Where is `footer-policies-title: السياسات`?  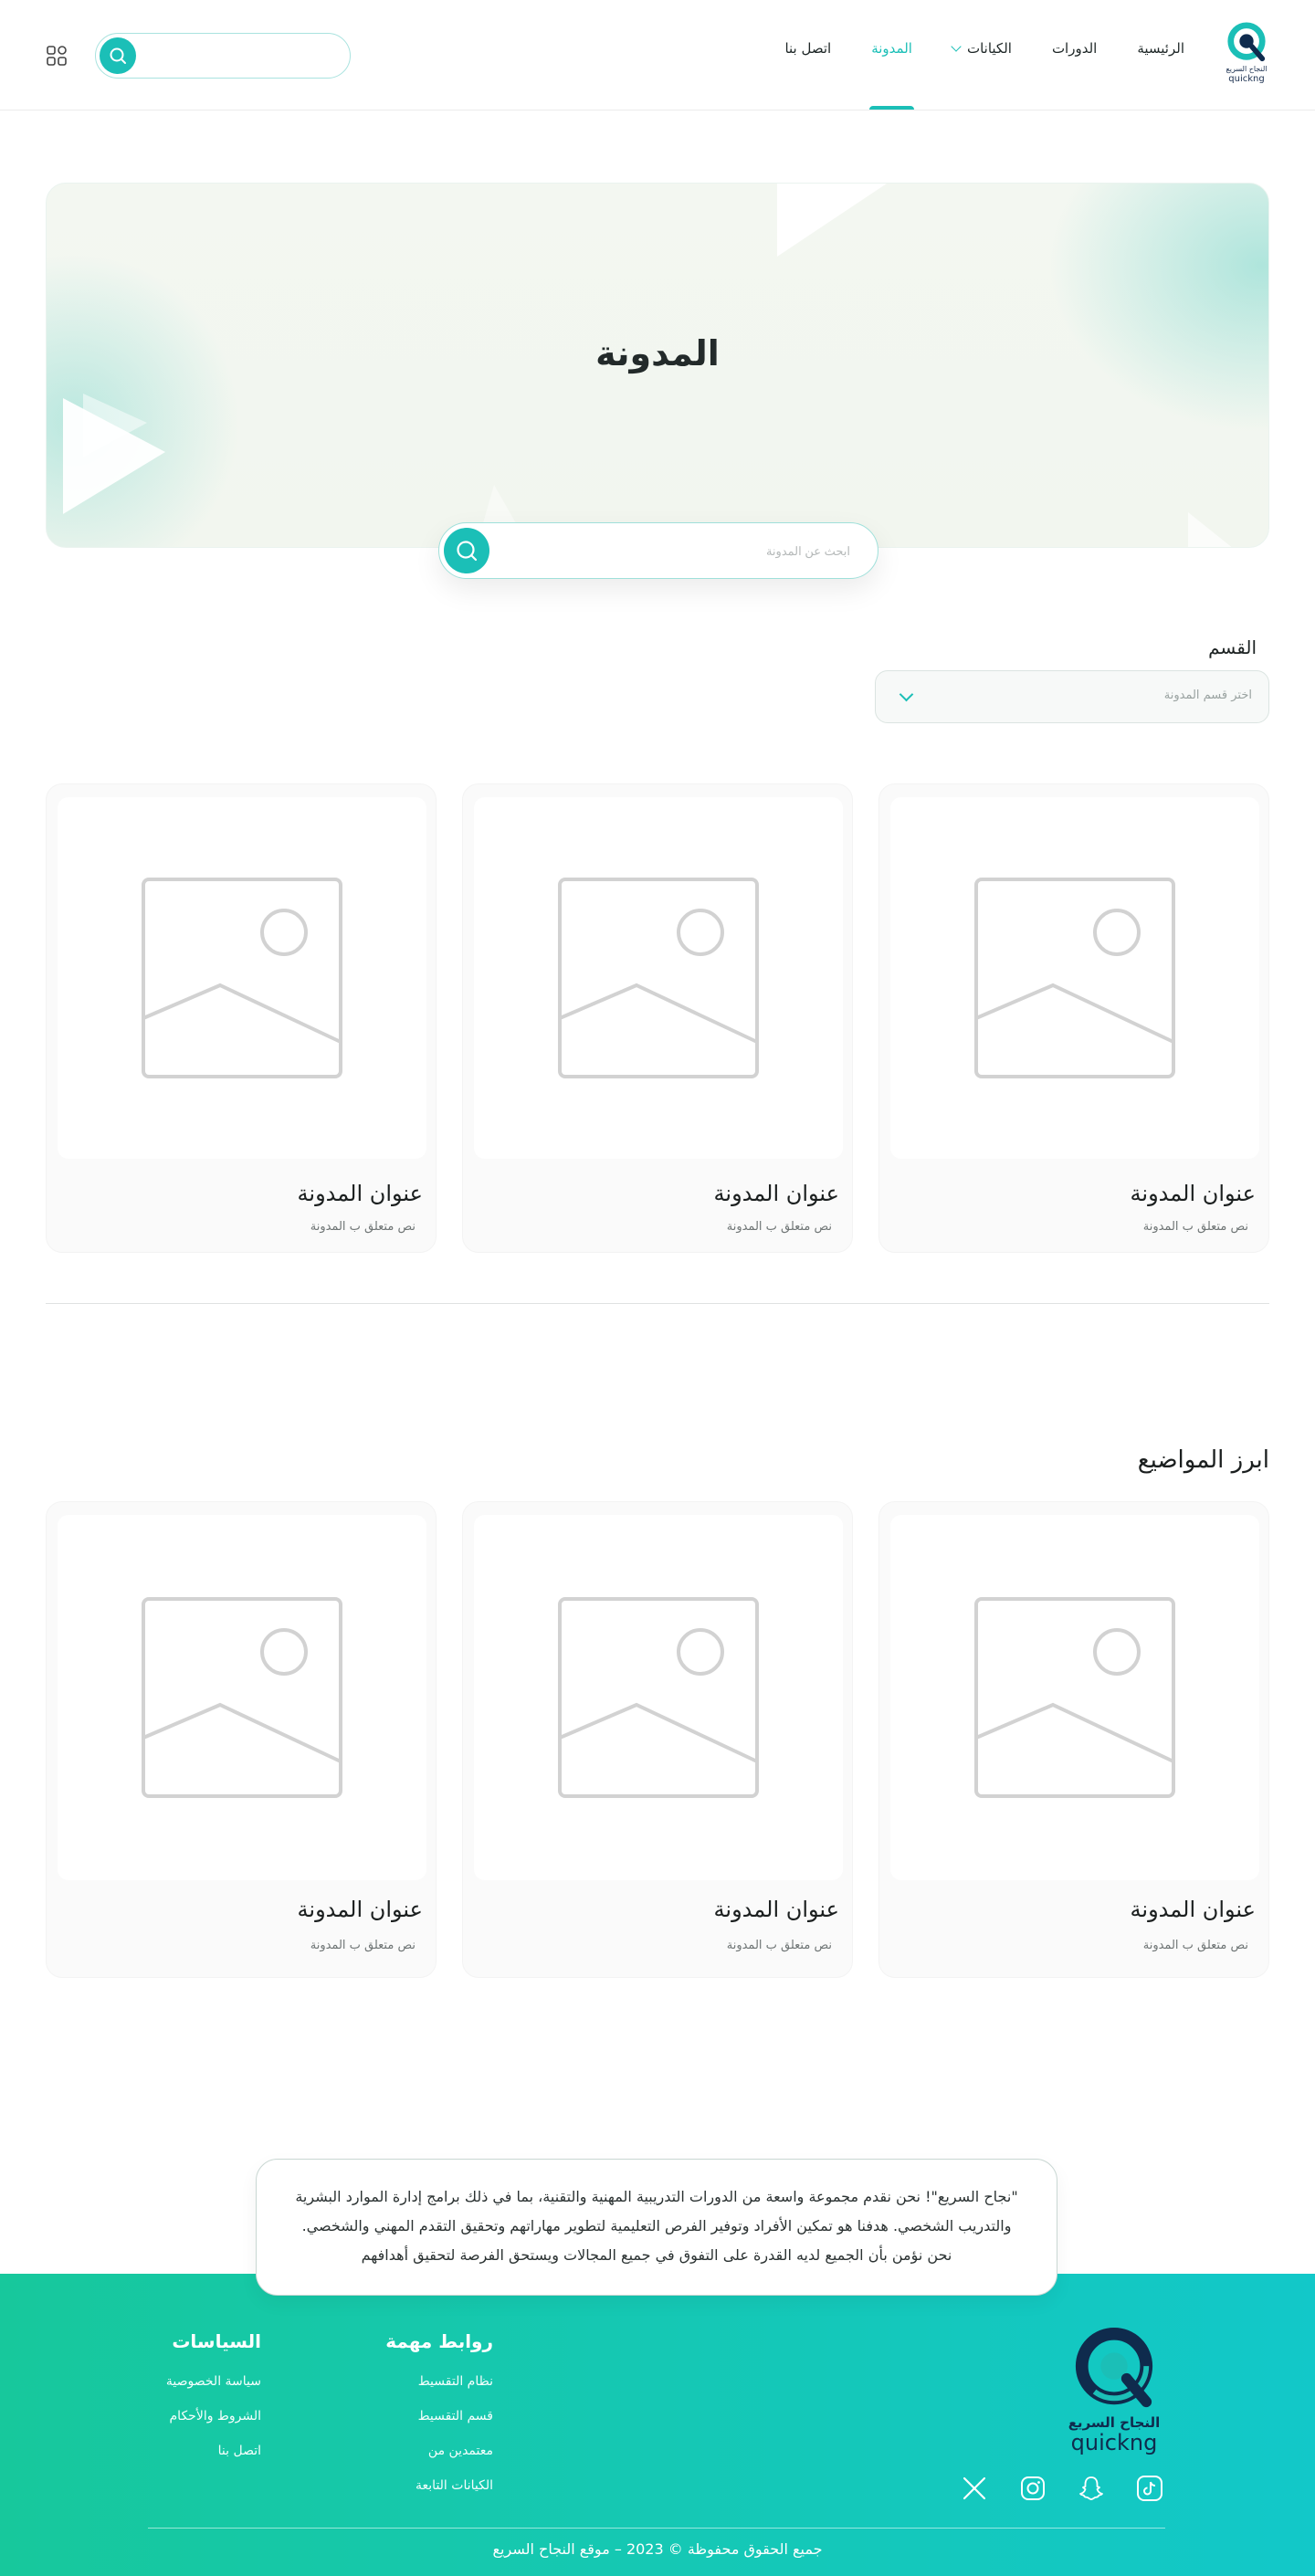
footer-policies-title: السياسات is located at coordinates (216, 2341).